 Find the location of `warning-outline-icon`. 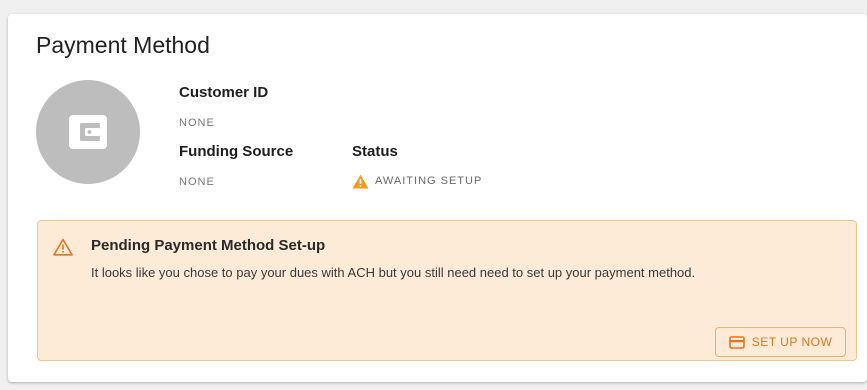

warning-outline-icon is located at coordinates (63, 247).